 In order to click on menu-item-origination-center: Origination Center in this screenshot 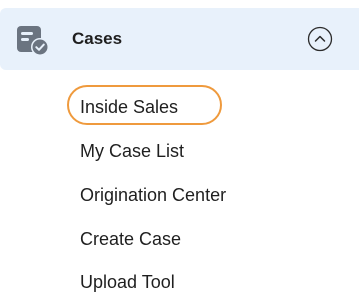, I will do `click(153, 195)`.